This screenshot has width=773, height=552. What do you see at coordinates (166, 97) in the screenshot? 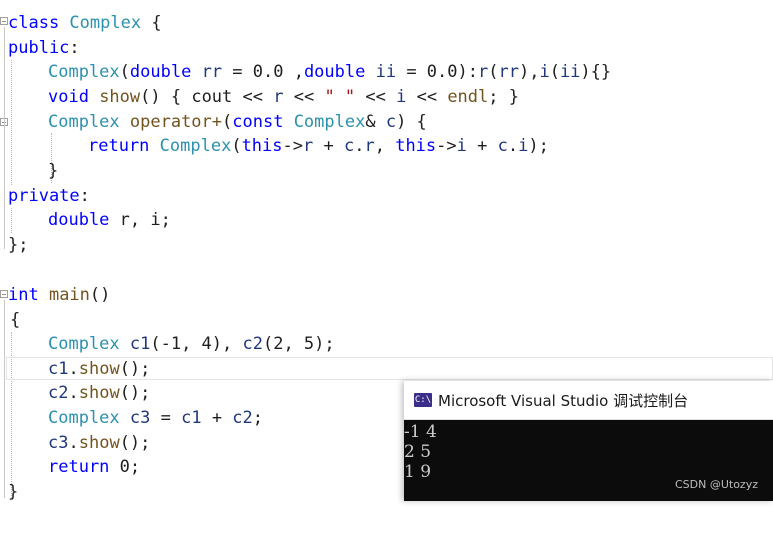
I see `punctuation-token: () {` at bounding box center [166, 97].